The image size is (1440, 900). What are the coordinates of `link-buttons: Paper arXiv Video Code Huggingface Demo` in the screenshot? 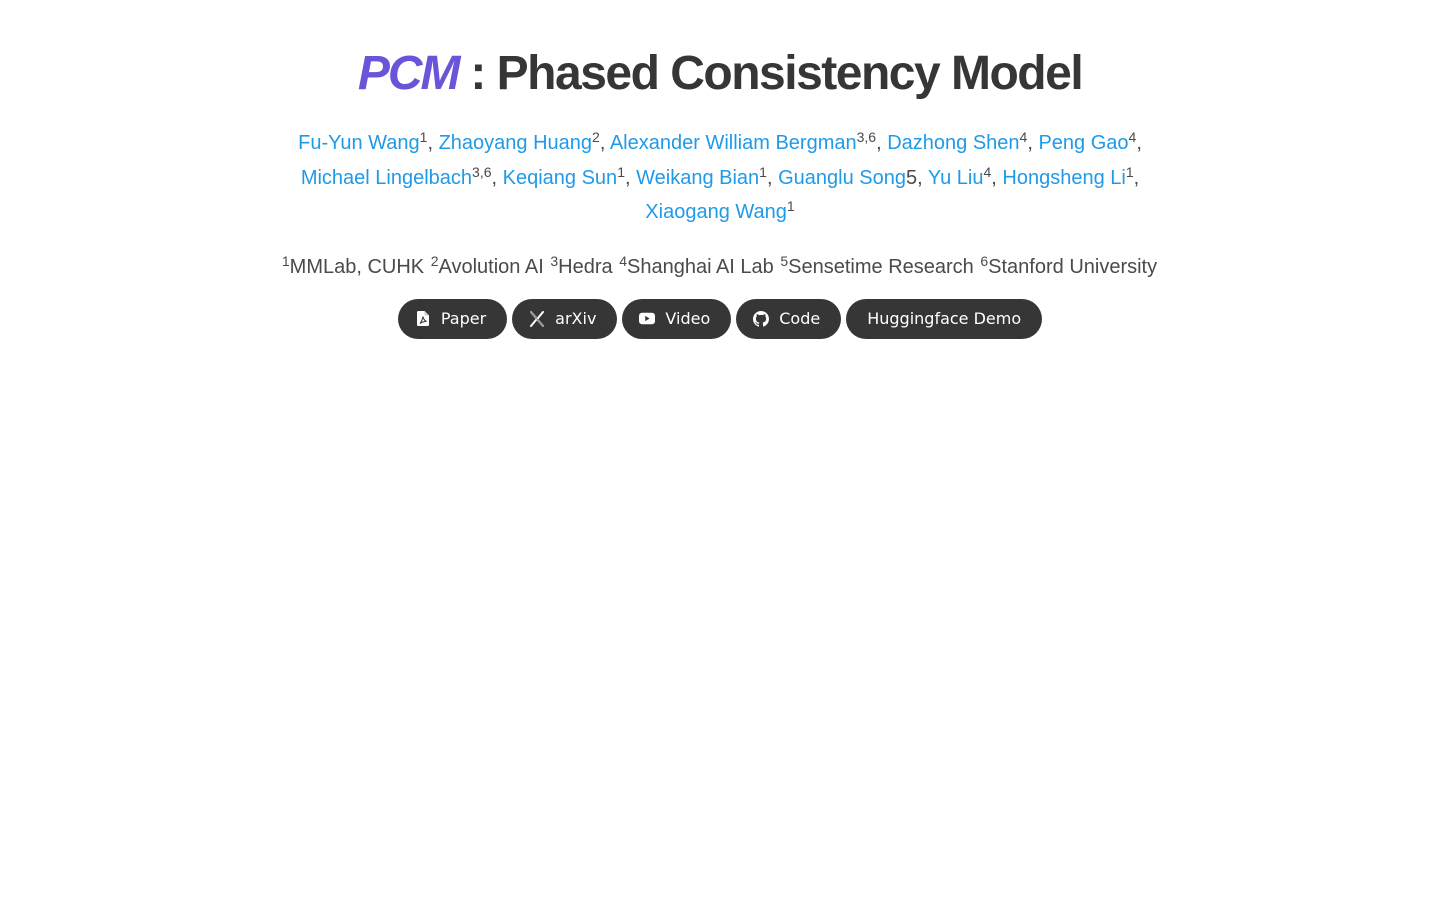 It's located at (720, 318).